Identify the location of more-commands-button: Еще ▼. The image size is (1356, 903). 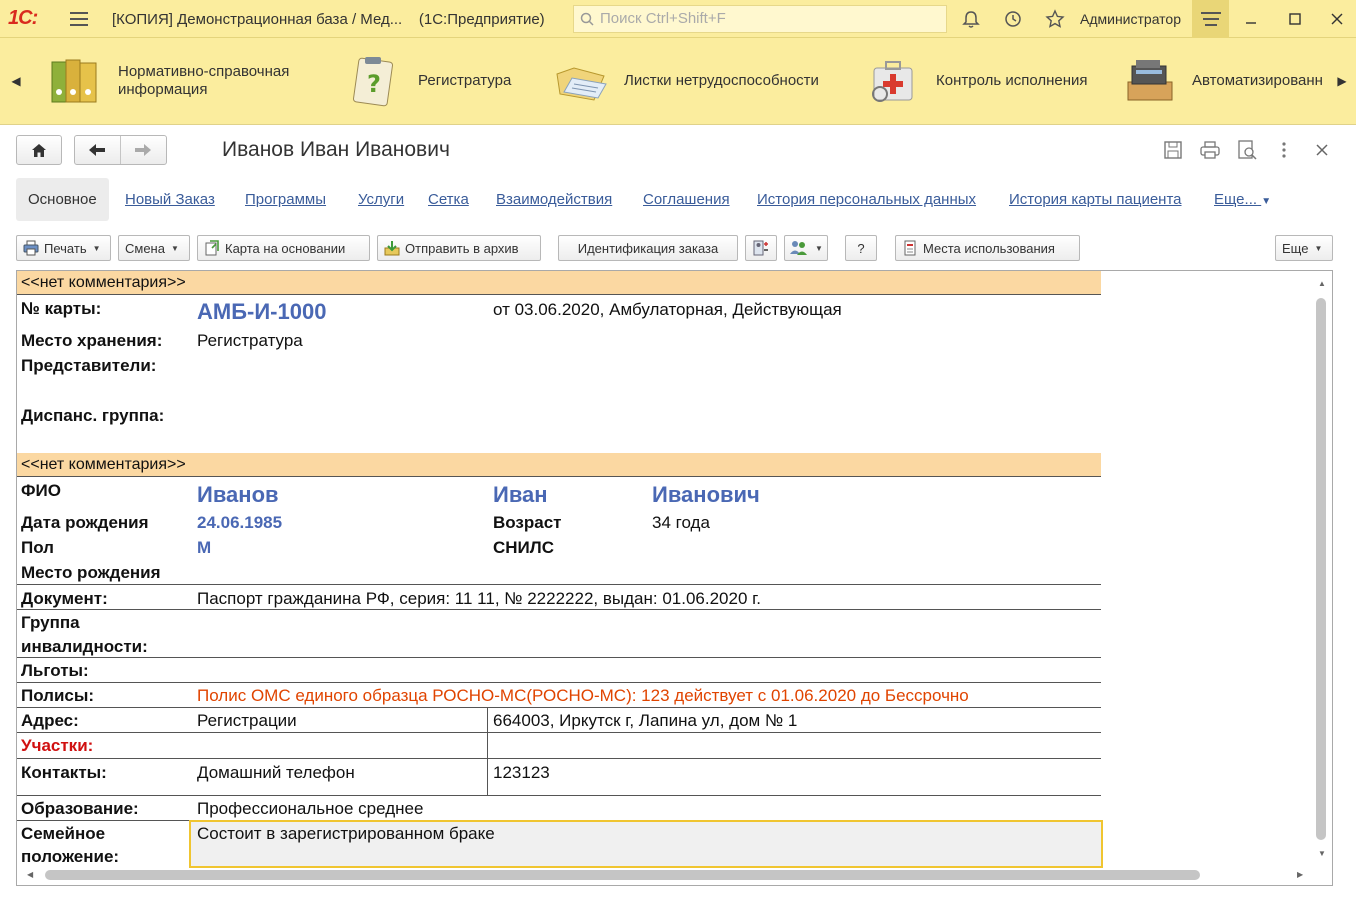
(1304, 248).